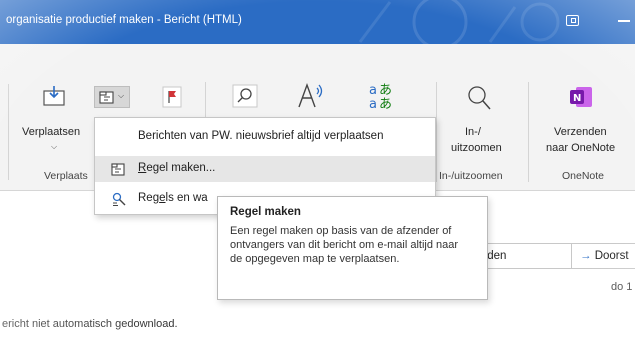 The height and width of the screenshot is (347, 635). What do you see at coordinates (173, 198) in the screenshot?
I see `menu-item-label: Regels en wa` at bounding box center [173, 198].